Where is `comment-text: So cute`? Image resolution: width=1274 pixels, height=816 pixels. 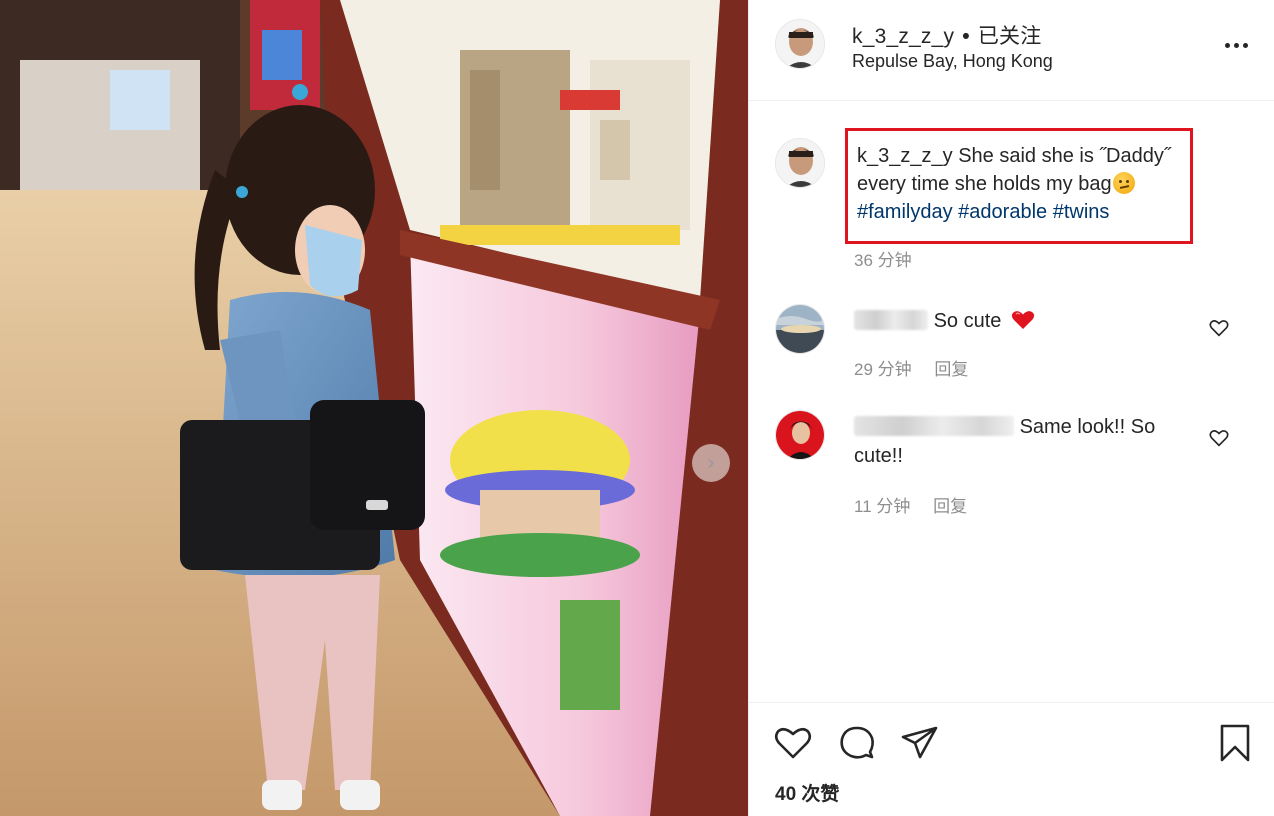
comment-text: So cute is located at coordinates (967, 321).